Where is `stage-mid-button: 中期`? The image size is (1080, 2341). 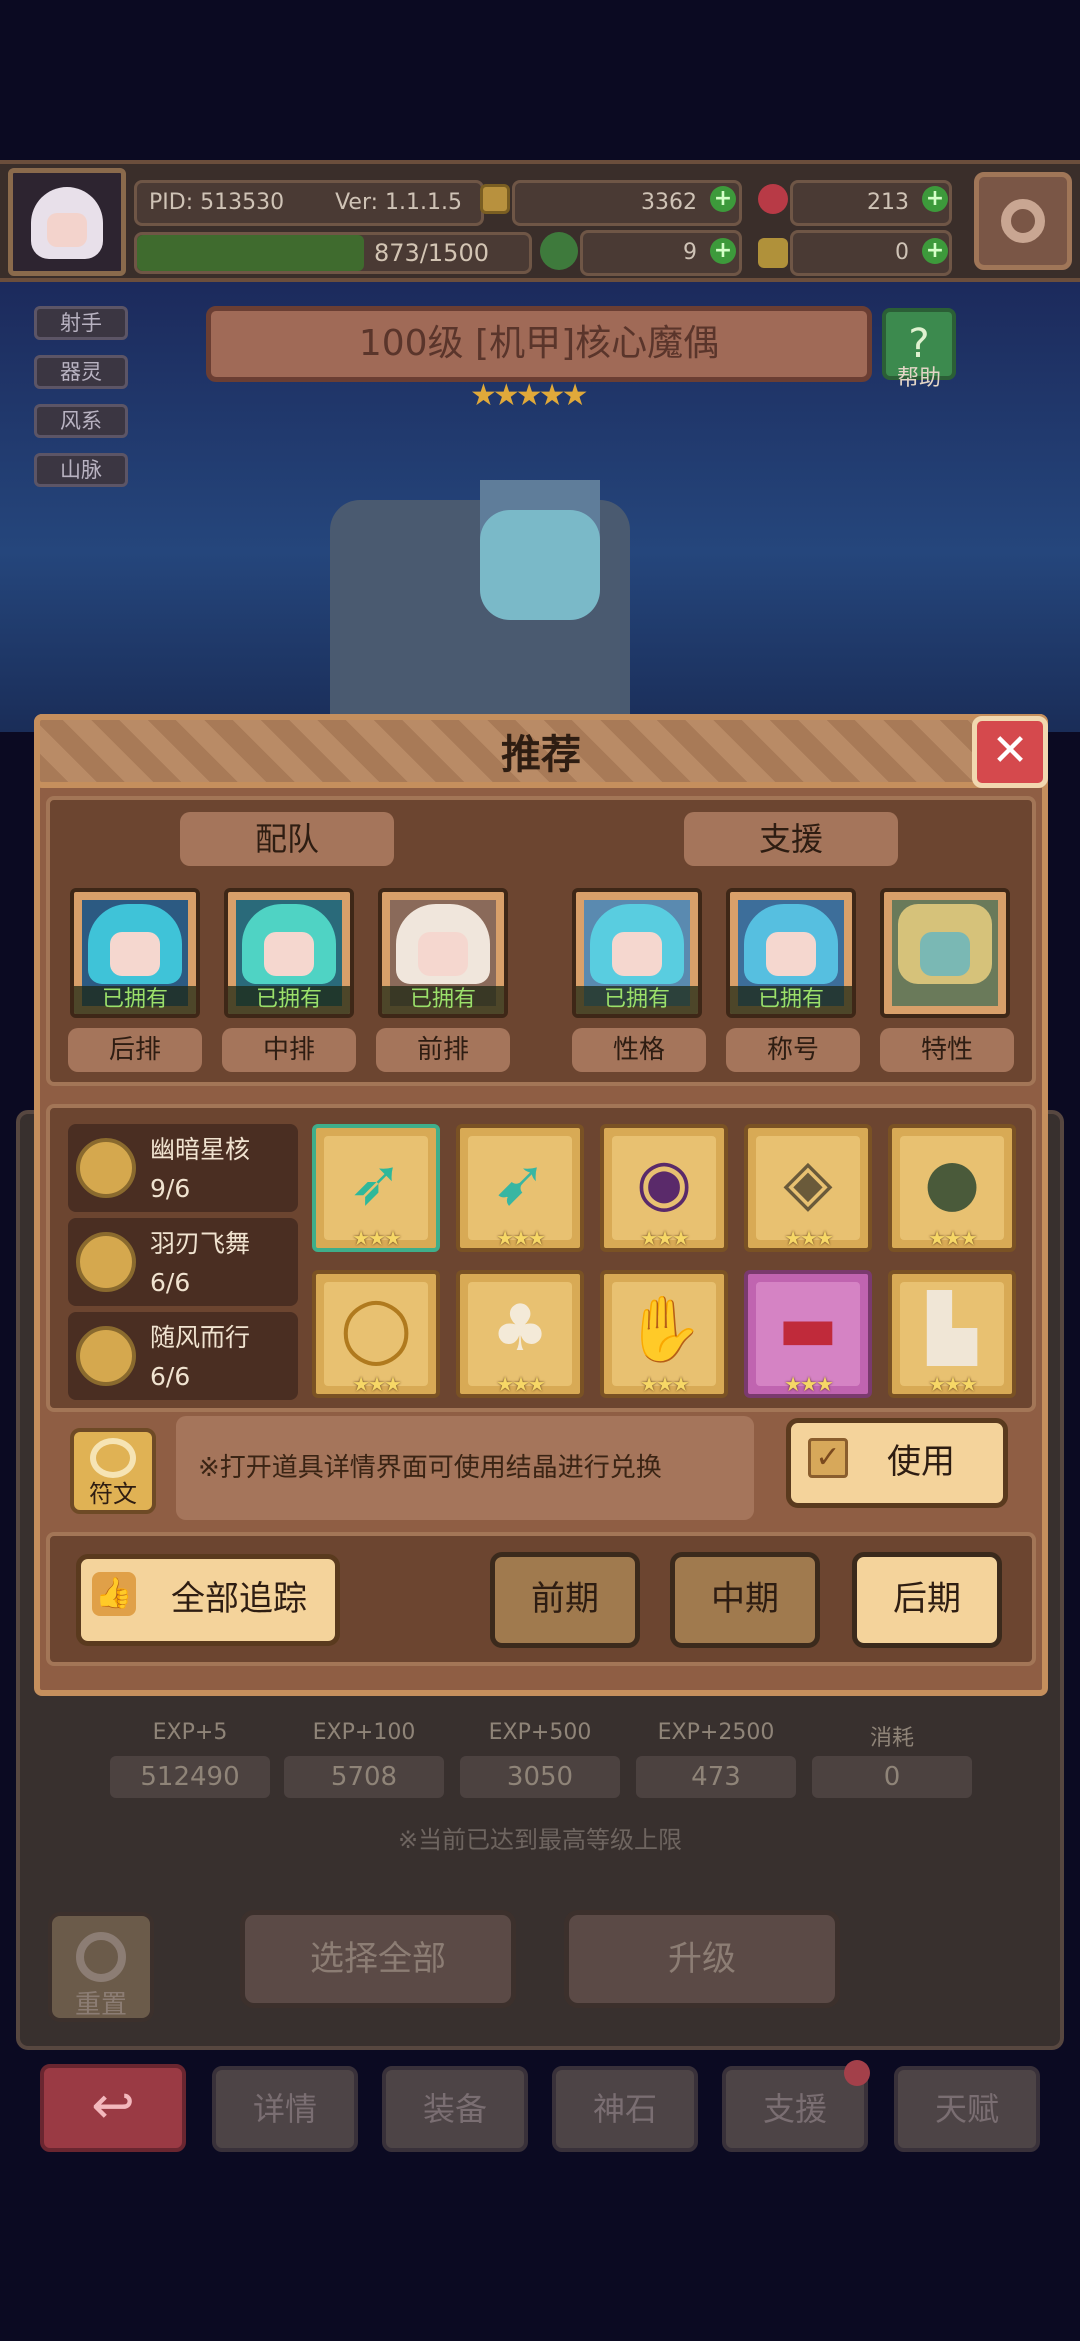 stage-mid-button: 中期 is located at coordinates (745, 1600).